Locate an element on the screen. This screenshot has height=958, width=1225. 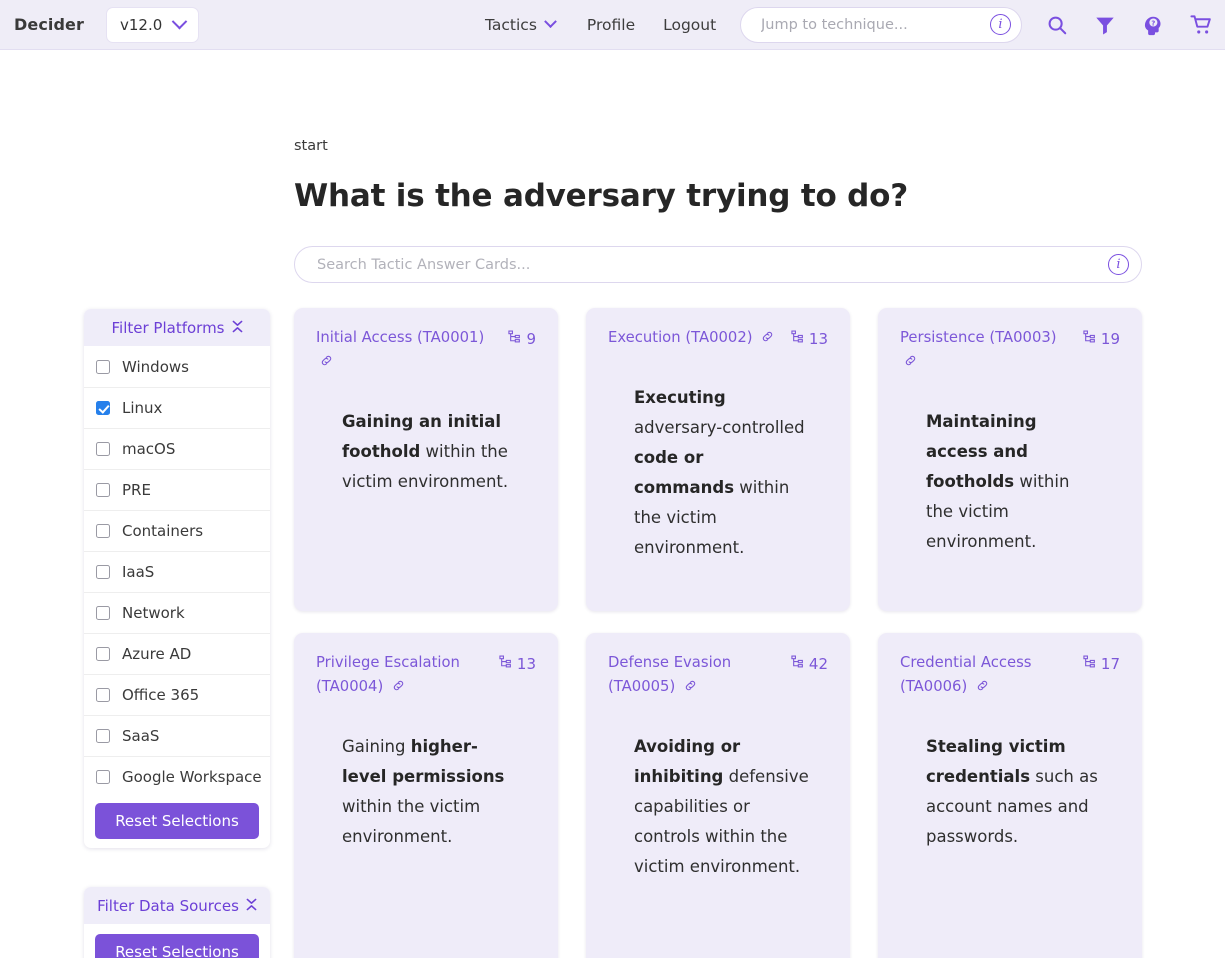
tactic-card-header: Defense Evasion (TA0005) 42 is located at coordinates (718, 675).